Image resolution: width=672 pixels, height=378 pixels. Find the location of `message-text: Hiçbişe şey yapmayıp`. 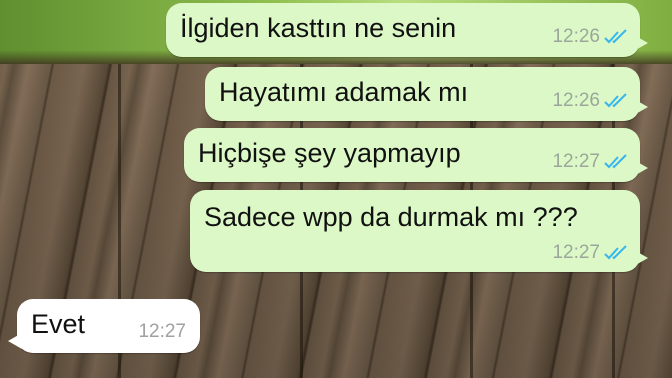

message-text: Hiçbişe şey yapmayıp is located at coordinates (329, 153).